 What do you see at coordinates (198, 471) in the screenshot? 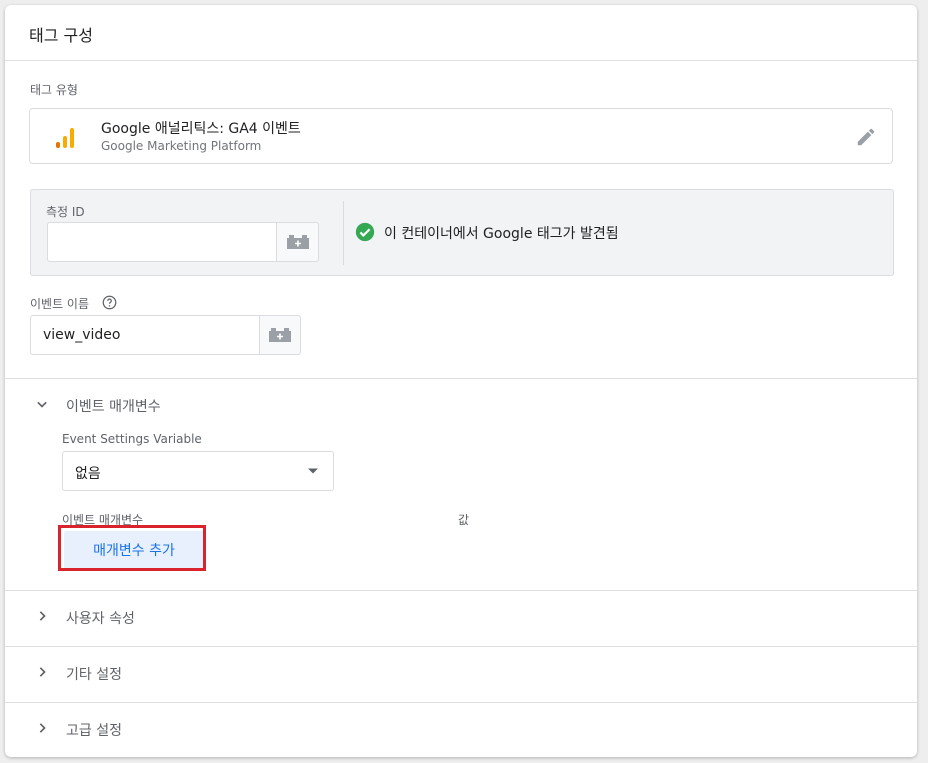
I see `event-settings-variable-select: 없음` at bounding box center [198, 471].